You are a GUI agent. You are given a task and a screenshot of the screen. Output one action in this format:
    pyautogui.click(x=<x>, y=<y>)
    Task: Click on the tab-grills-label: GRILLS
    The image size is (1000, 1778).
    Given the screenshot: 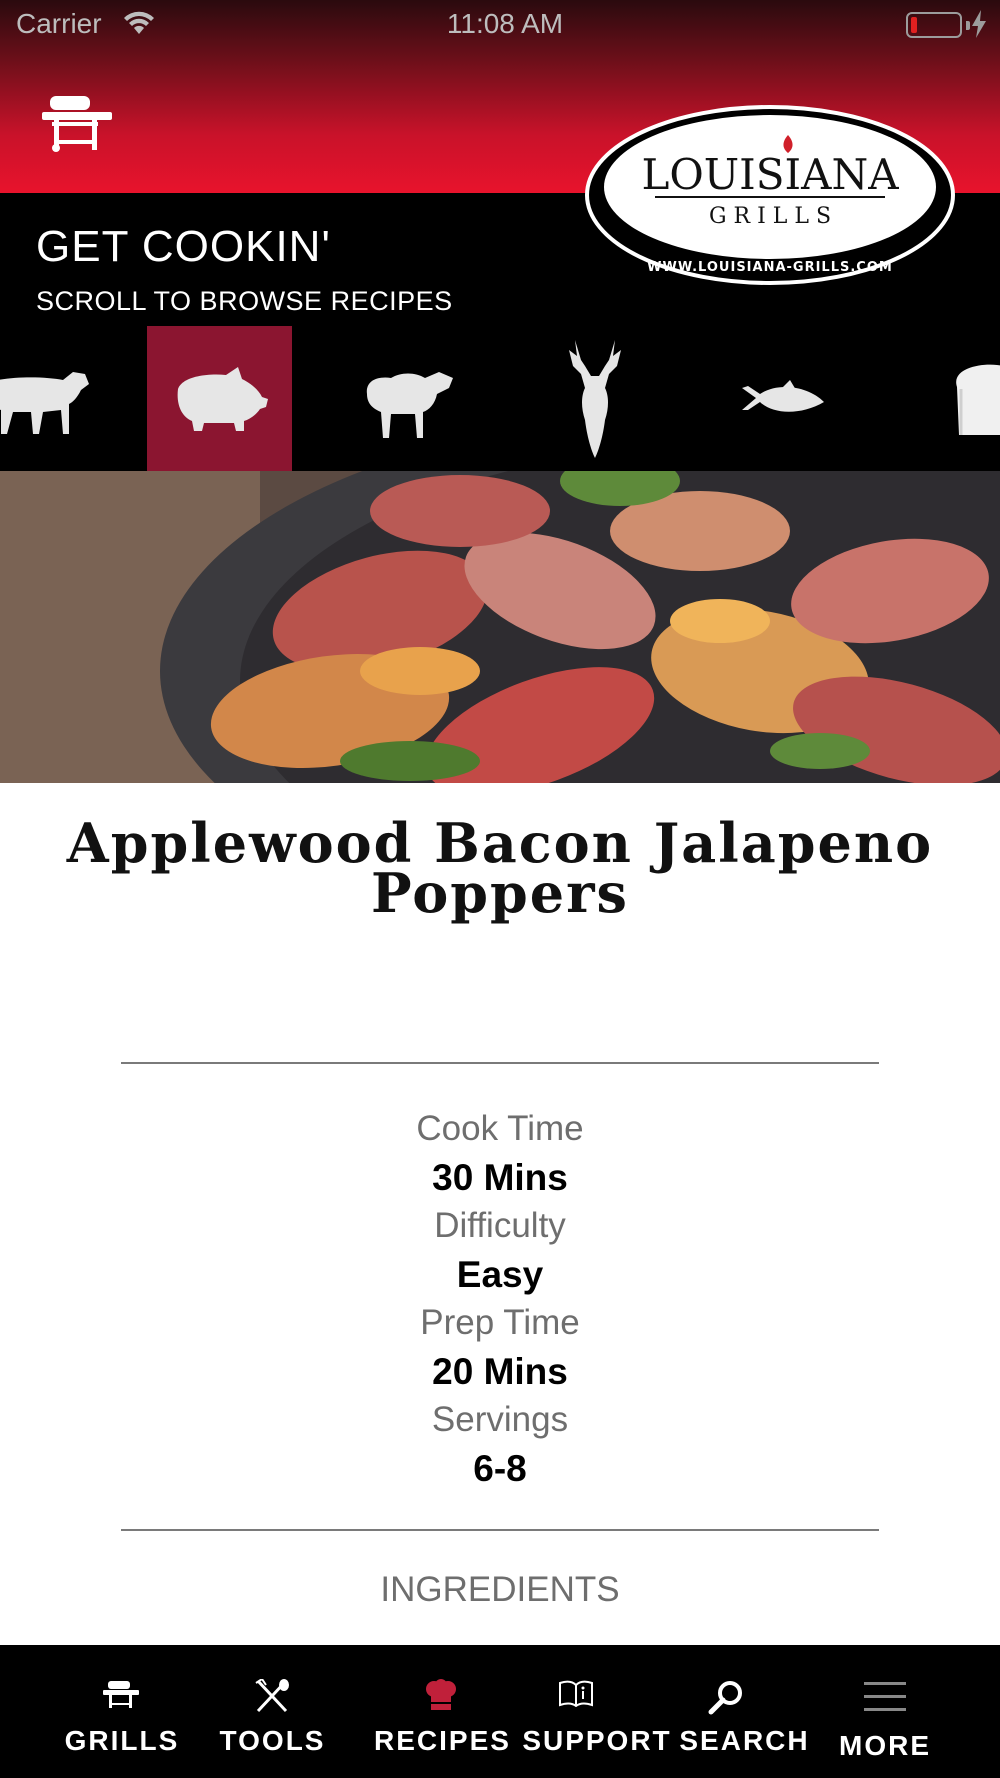 What is the action you would take?
    pyautogui.click(x=122, y=1740)
    